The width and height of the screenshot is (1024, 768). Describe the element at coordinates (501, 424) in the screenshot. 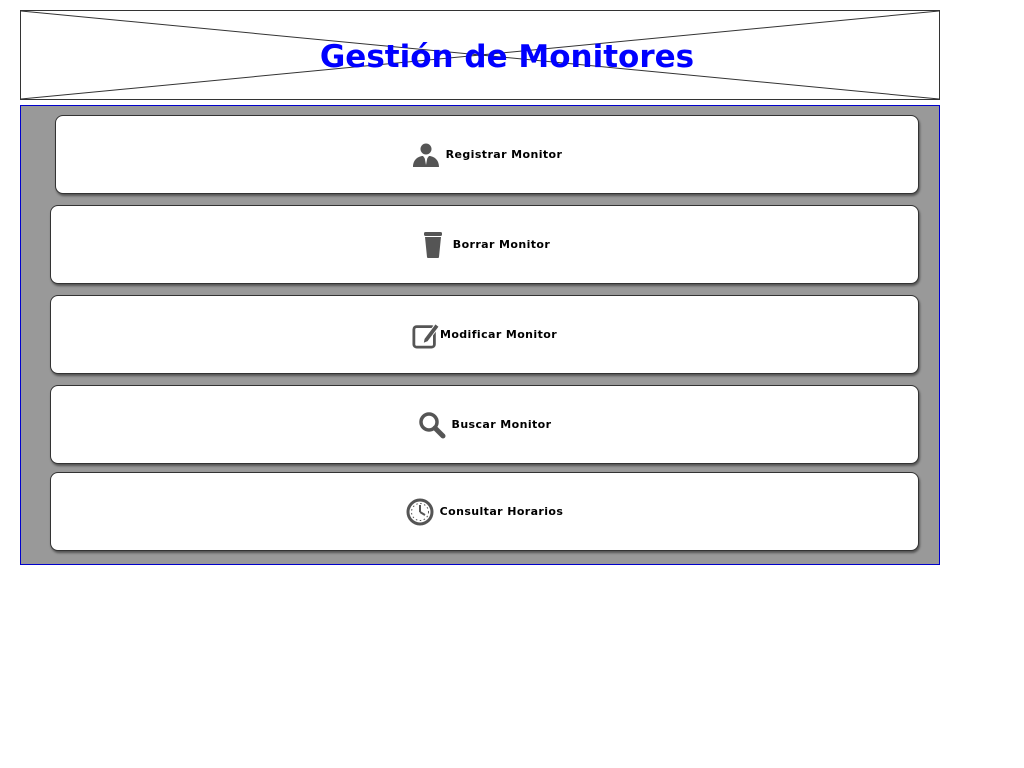

I see `search-monitor-label: Buscar Monitor` at that location.